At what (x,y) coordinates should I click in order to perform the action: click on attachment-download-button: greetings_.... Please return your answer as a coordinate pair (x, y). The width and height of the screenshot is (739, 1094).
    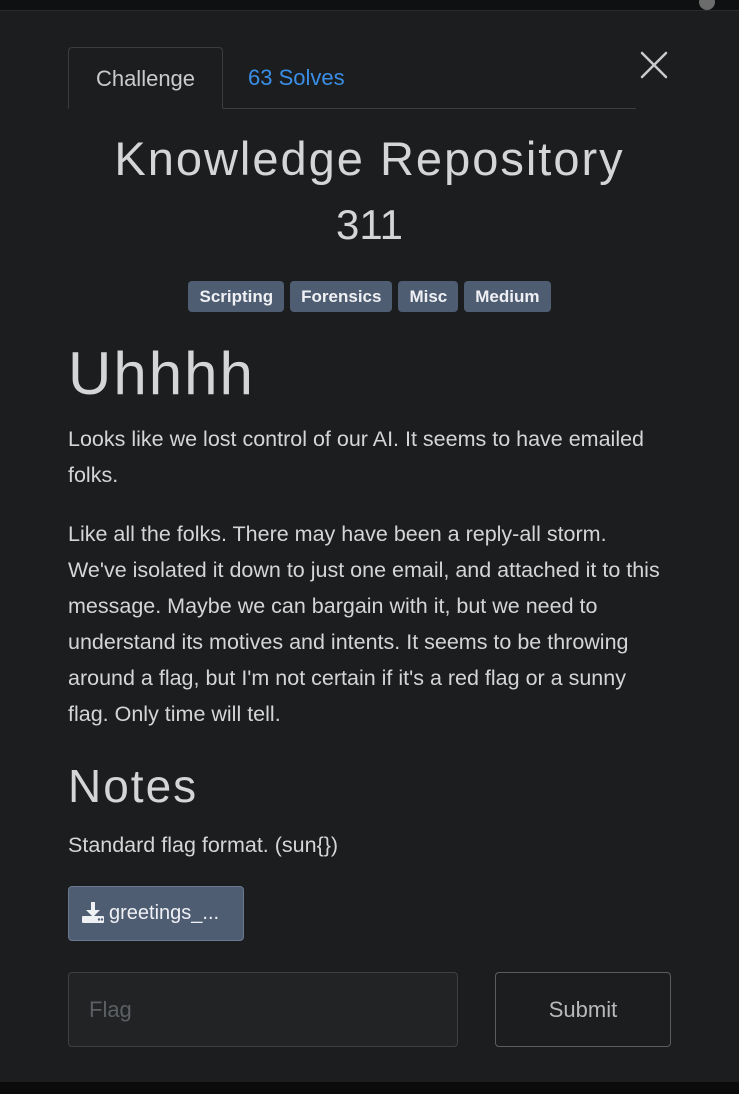
    Looking at the image, I should click on (156, 913).